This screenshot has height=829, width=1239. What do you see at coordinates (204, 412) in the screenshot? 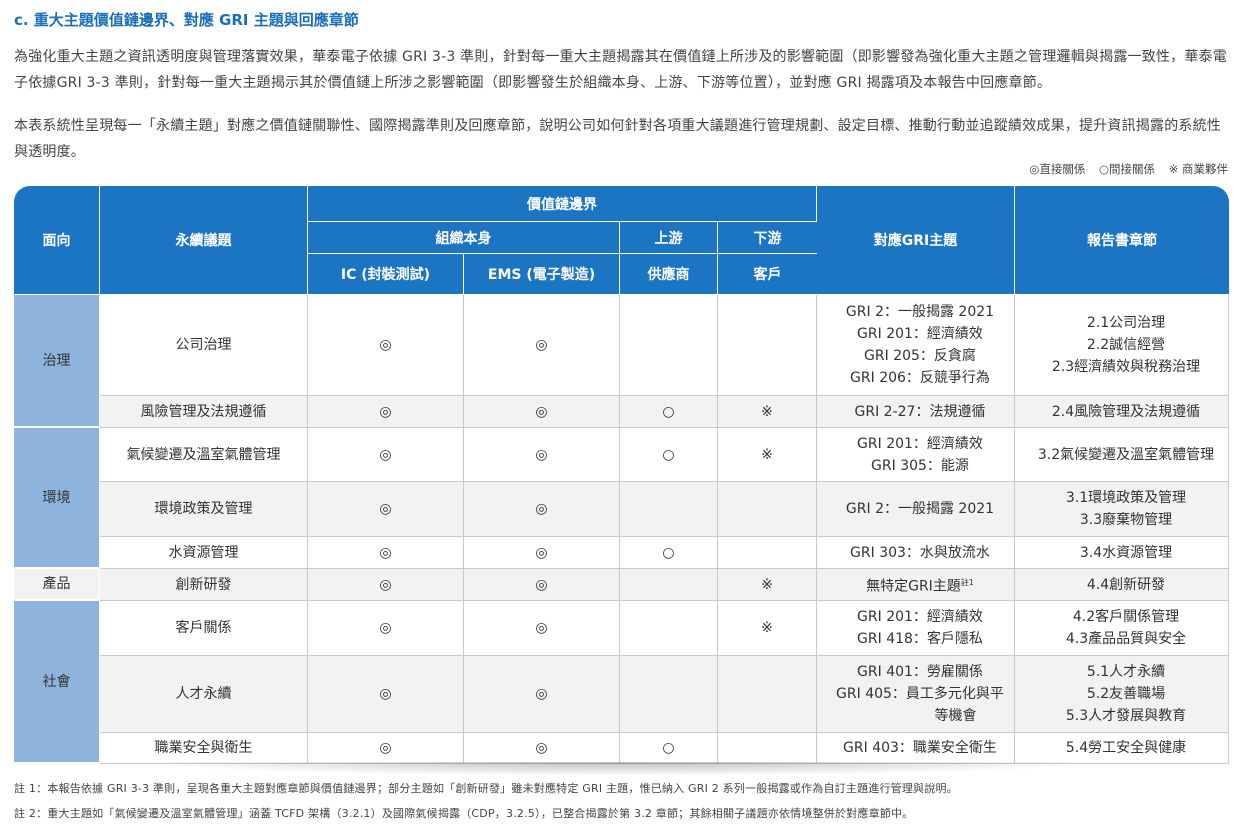
I see `topic-cell: 風險管理及法規遵循` at bounding box center [204, 412].